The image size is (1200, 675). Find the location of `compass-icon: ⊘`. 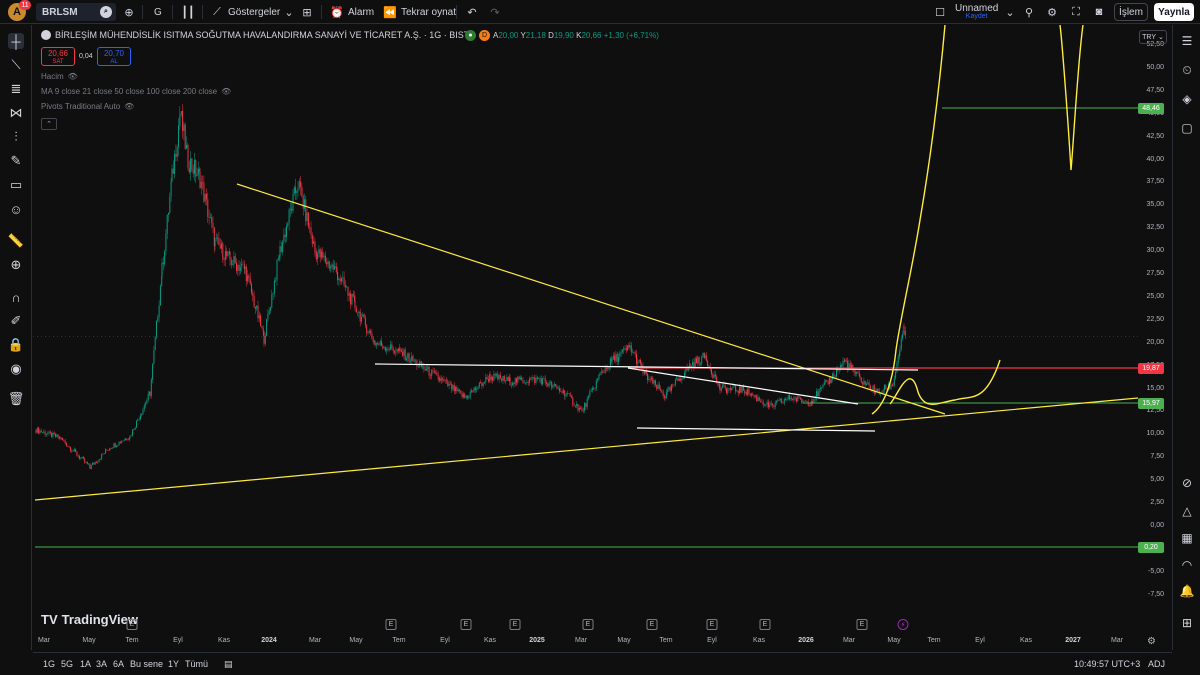

compass-icon: ⊘ is located at coordinates (1187, 483).